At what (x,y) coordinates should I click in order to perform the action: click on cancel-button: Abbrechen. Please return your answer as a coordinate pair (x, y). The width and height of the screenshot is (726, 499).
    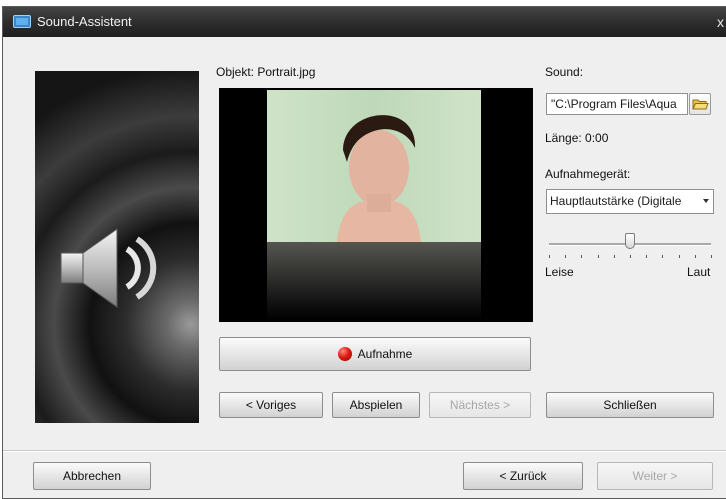
    Looking at the image, I should click on (92, 476).